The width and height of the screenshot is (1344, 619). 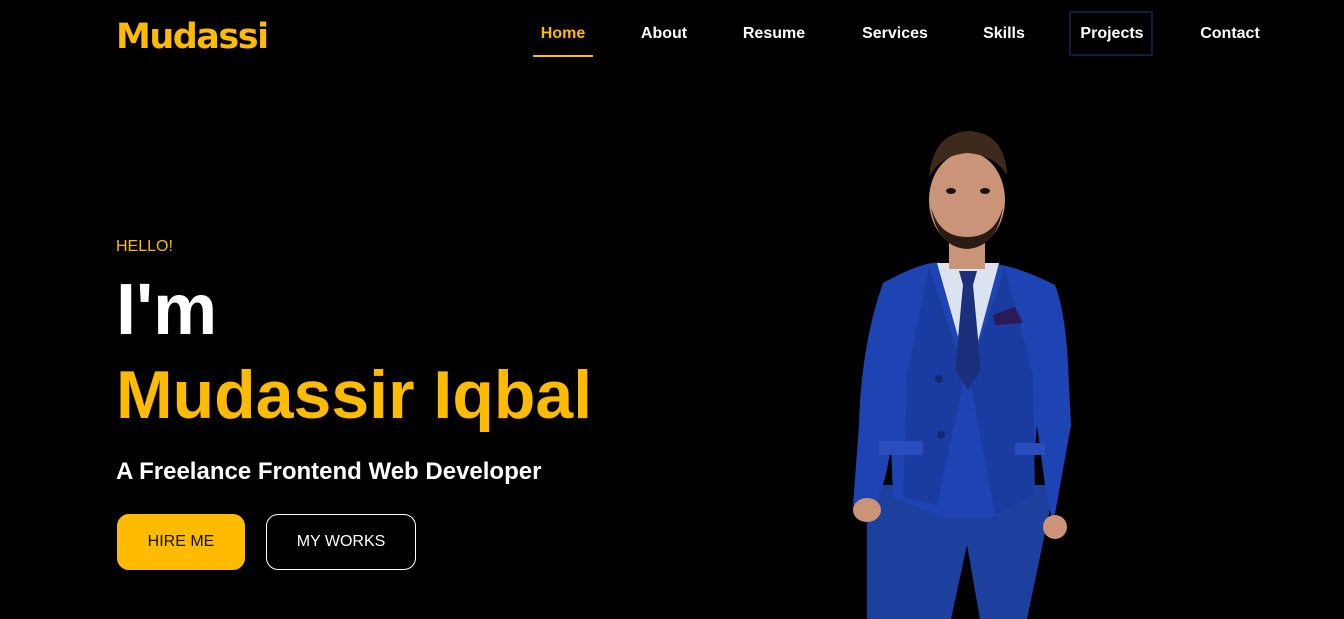 I want to click on person-portrait-icon, so click(x=962, y=375).